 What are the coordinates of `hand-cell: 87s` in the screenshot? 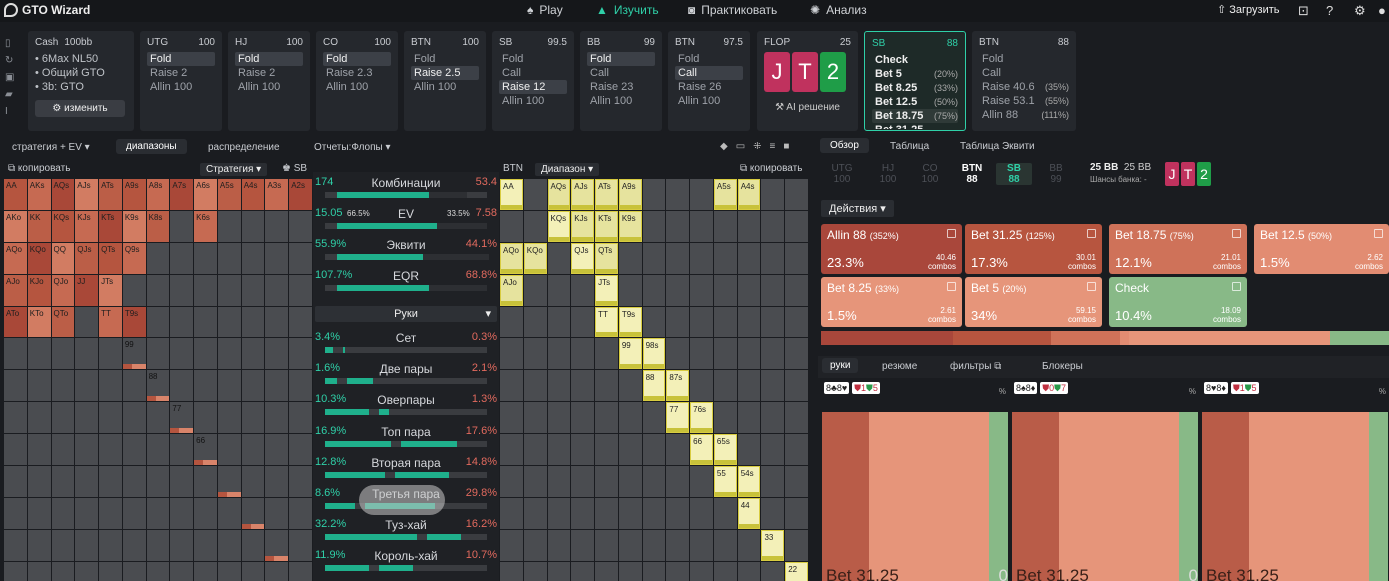 It's located at (678, 386).